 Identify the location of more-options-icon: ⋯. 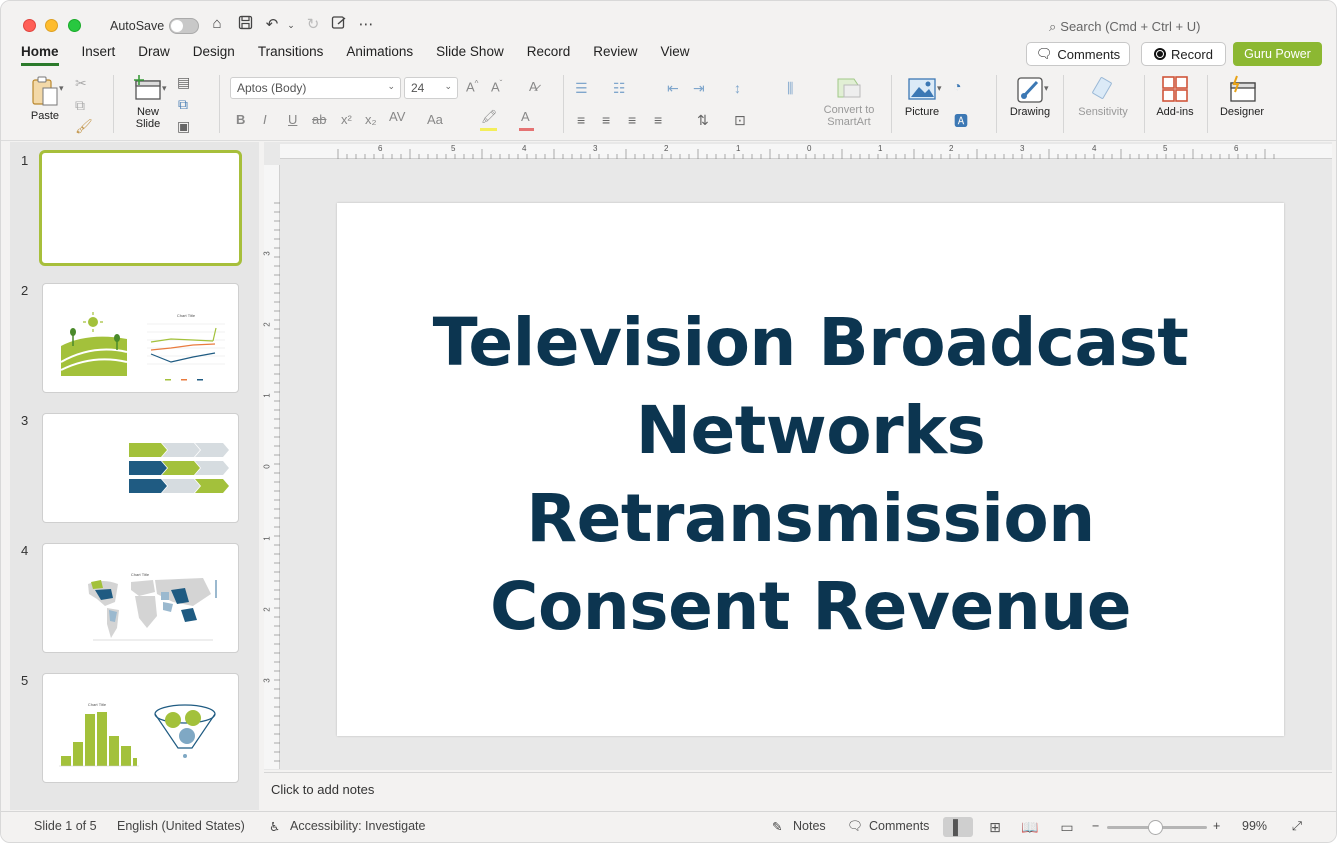
(366, 24).